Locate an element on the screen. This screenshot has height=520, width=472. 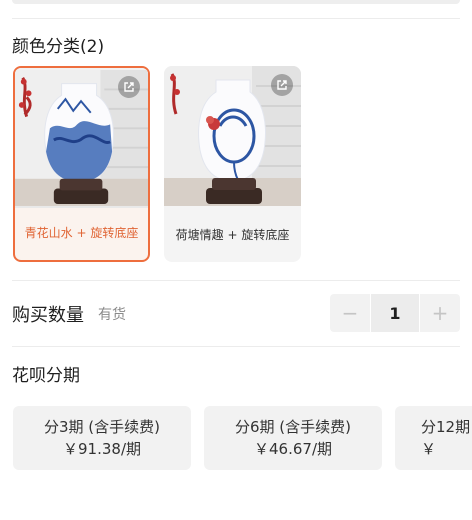
stock-status: 有货 is located at coordinates (112, 315).